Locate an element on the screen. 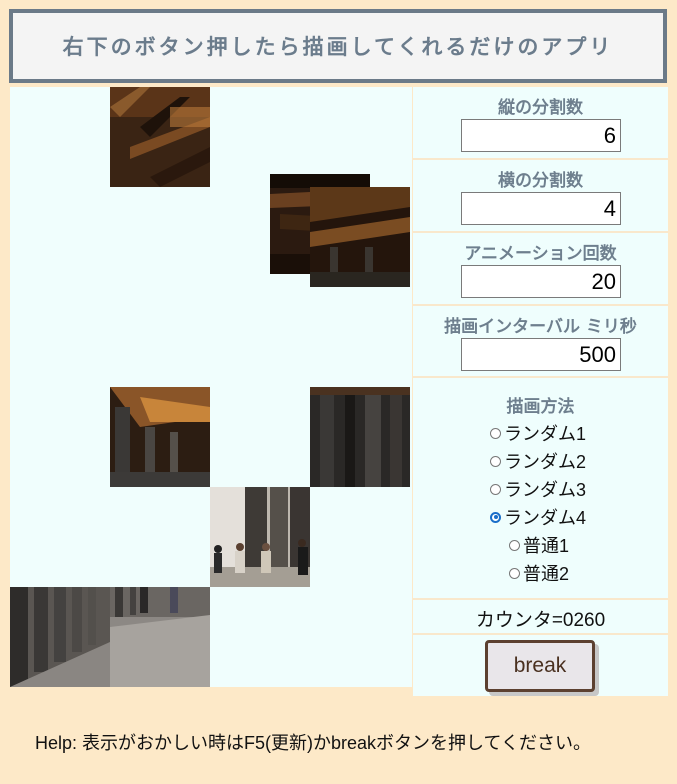 This screenshot has width=677, height=784. radio-random3: ランダム3 is located at coordinates (538, 489).